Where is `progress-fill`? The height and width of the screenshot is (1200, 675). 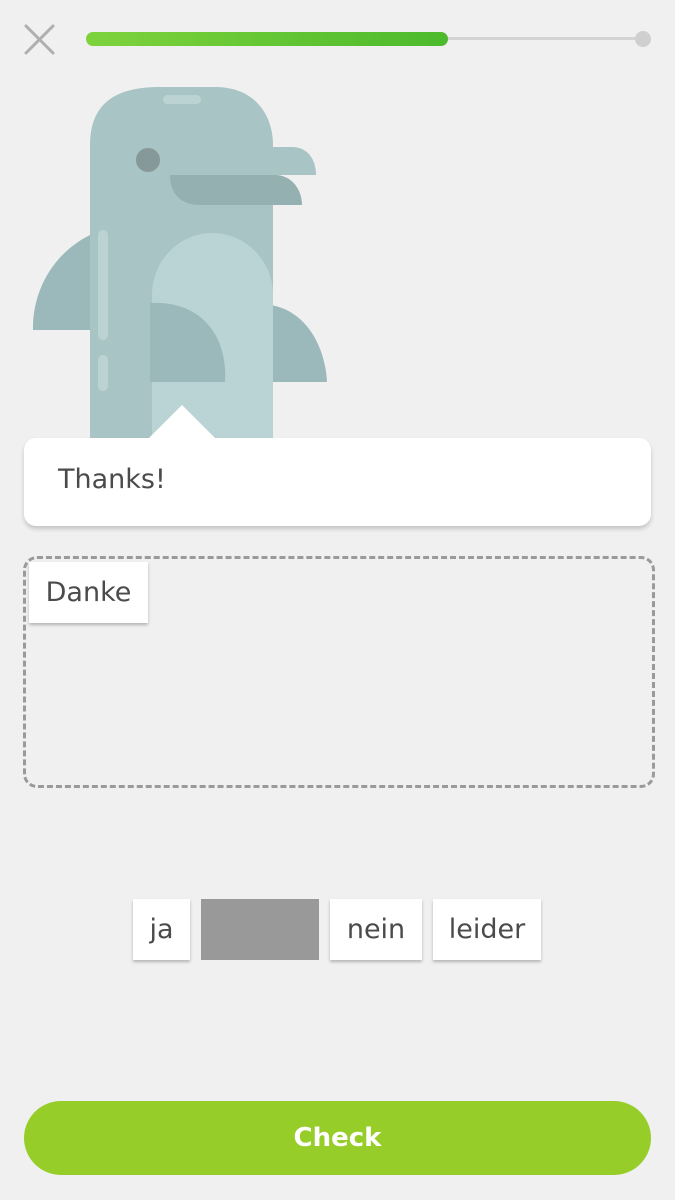
progress-fill is located at coordinates (267, 39).